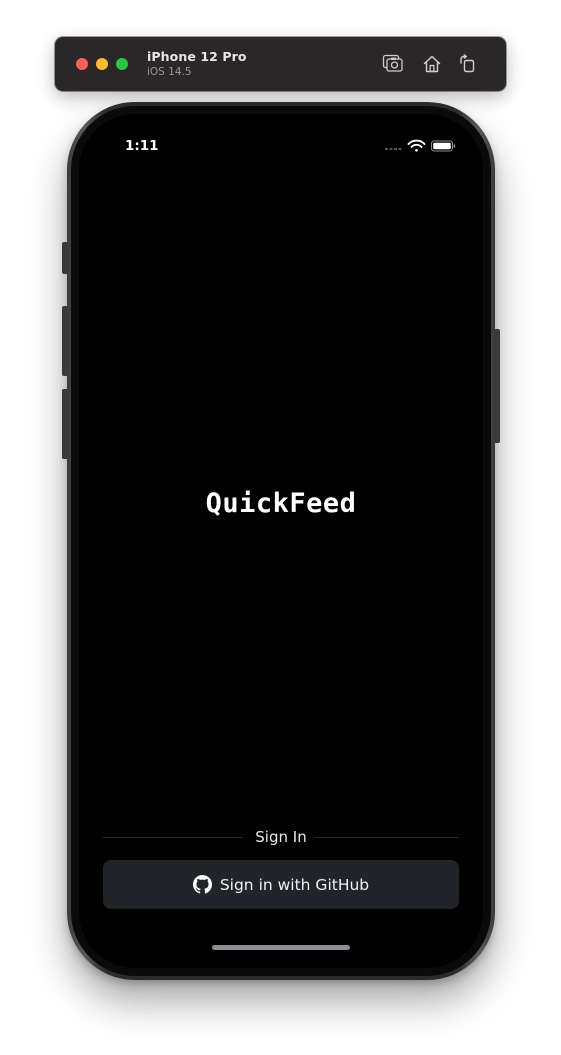  I want to click on wifi-icon, so click(416, 145).